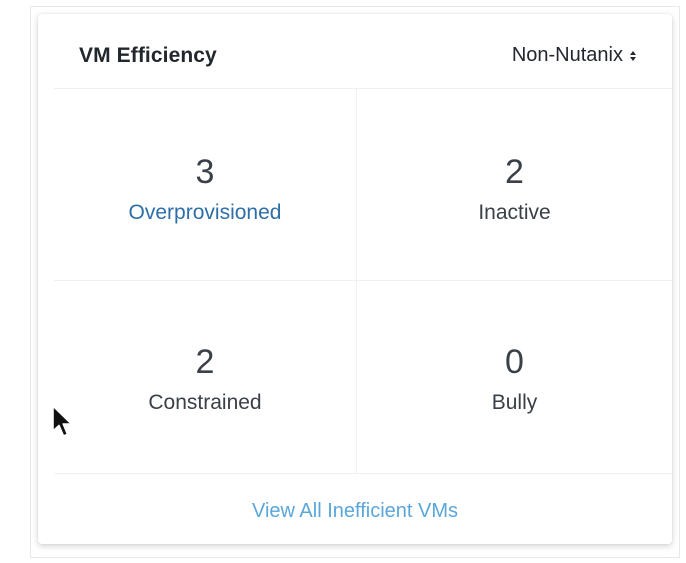  I want to click on card-title: VM Efficiency, so click(148, 55).